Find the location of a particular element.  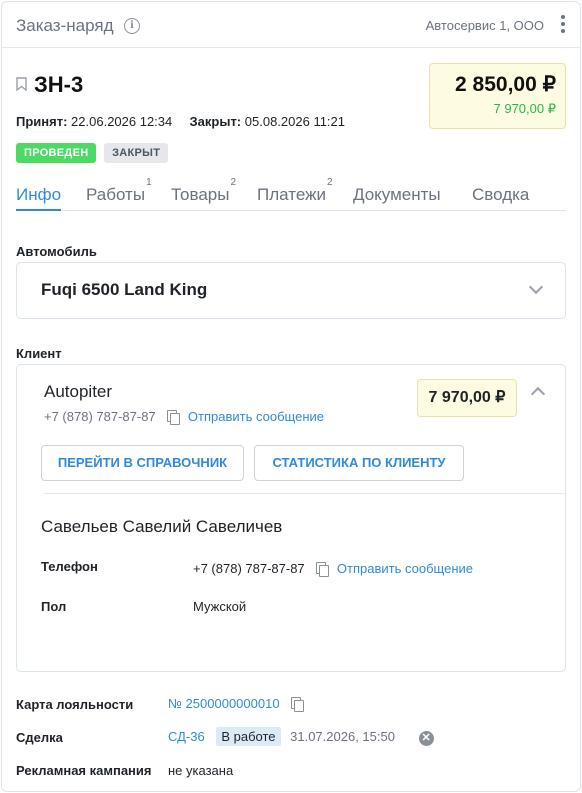

more-menu-icon is located at coordinates (563, 25).